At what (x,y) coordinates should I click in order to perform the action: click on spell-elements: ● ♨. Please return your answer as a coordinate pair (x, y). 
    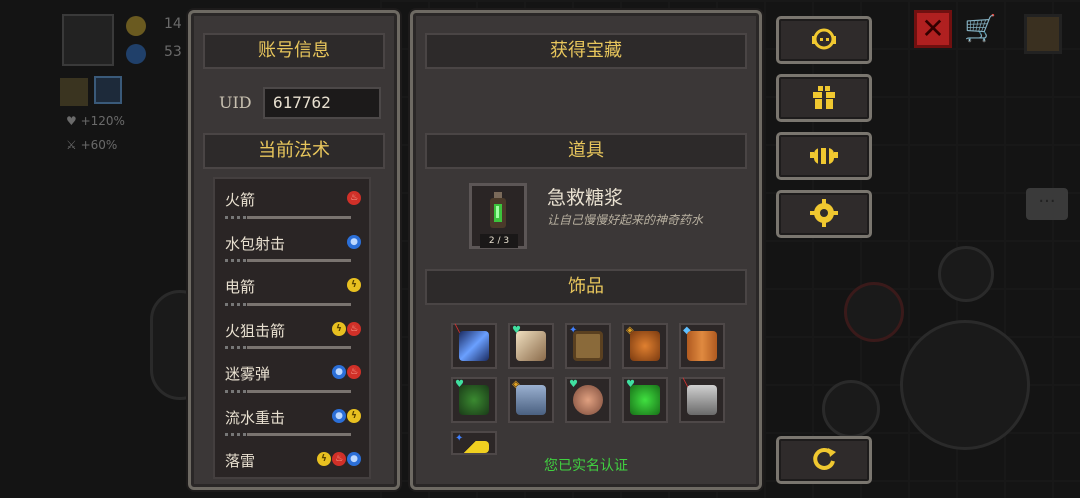
    Looking at the image, I should click on (346, 372).